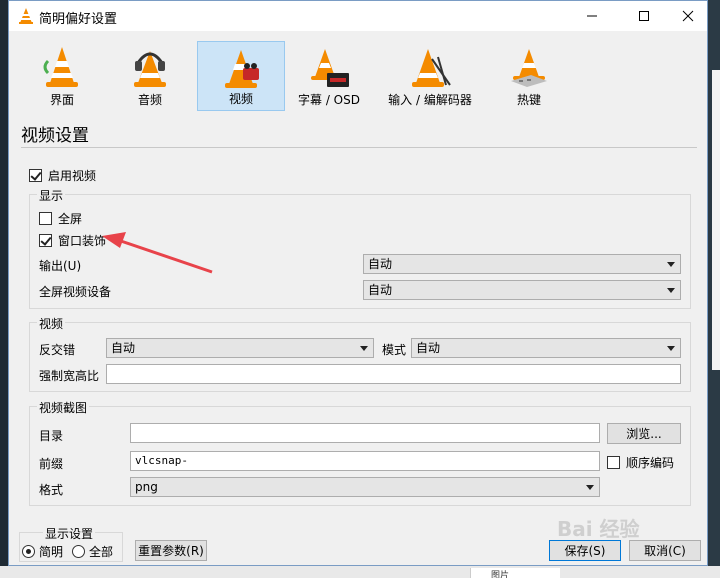  What do you see at coordinates (365, 461) in the screenshot?
I see `prefix-input: vlcsnap-` at bounding box center [365, 461].